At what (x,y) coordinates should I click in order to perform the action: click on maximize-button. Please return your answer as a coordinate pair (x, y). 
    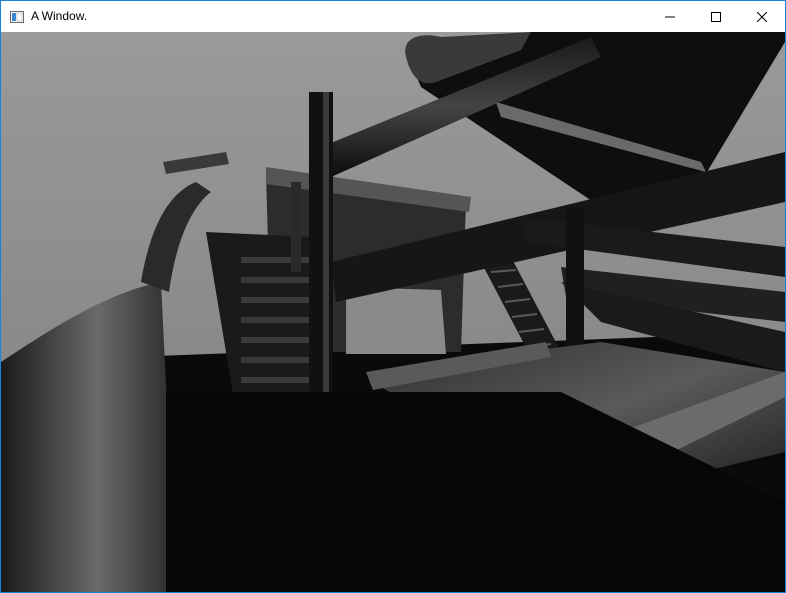
    Looking at the image, I should click on (716, 16).